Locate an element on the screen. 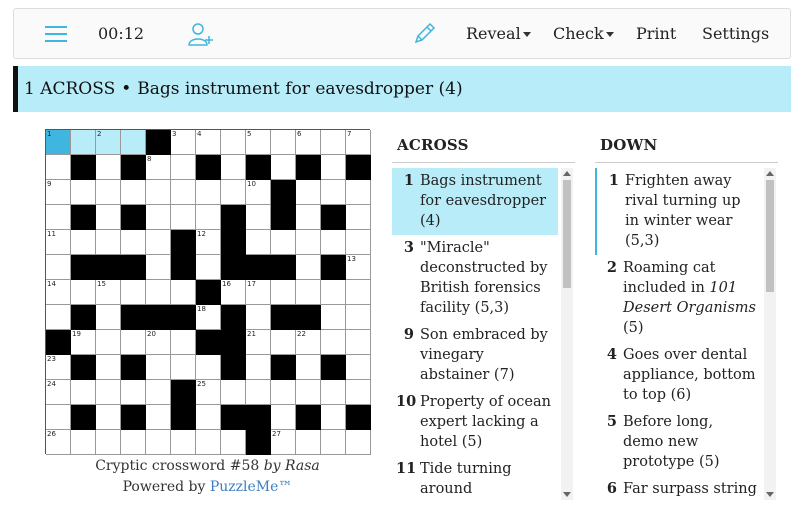 The height and width of the screenshot is (518, 799). add-user-icon is located at coordinates (201, 33).